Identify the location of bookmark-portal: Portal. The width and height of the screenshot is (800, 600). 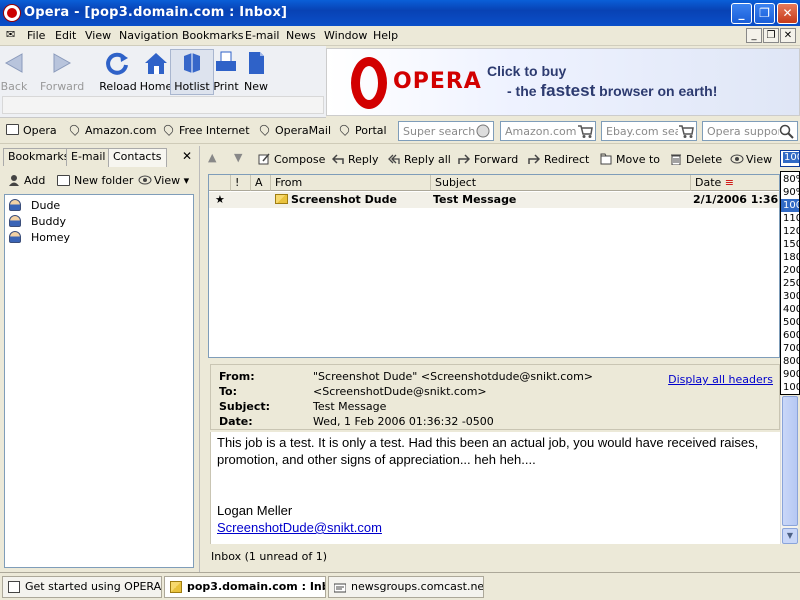
(362, 130).